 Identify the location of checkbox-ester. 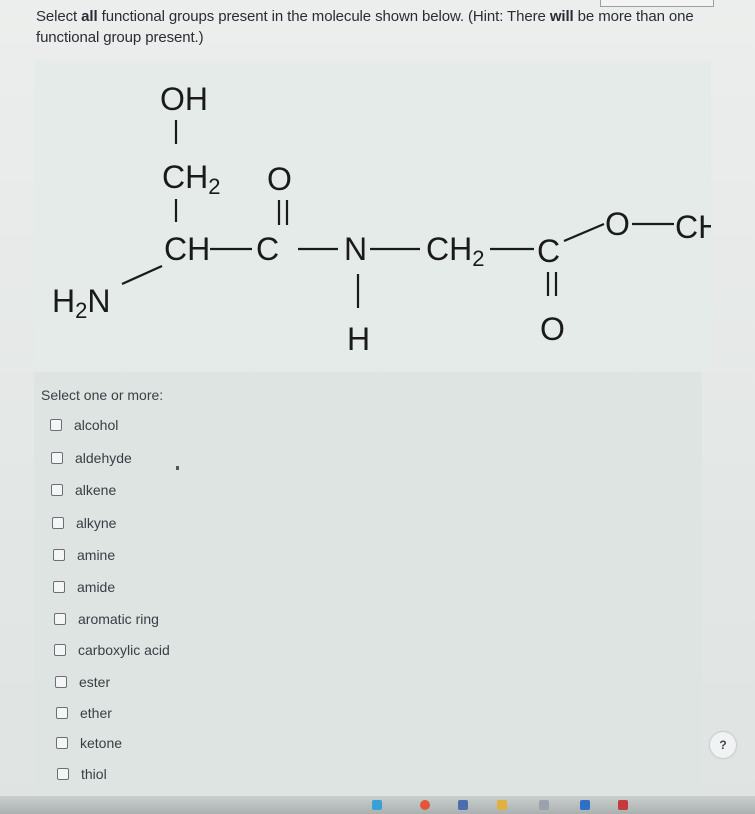
(61, 682).